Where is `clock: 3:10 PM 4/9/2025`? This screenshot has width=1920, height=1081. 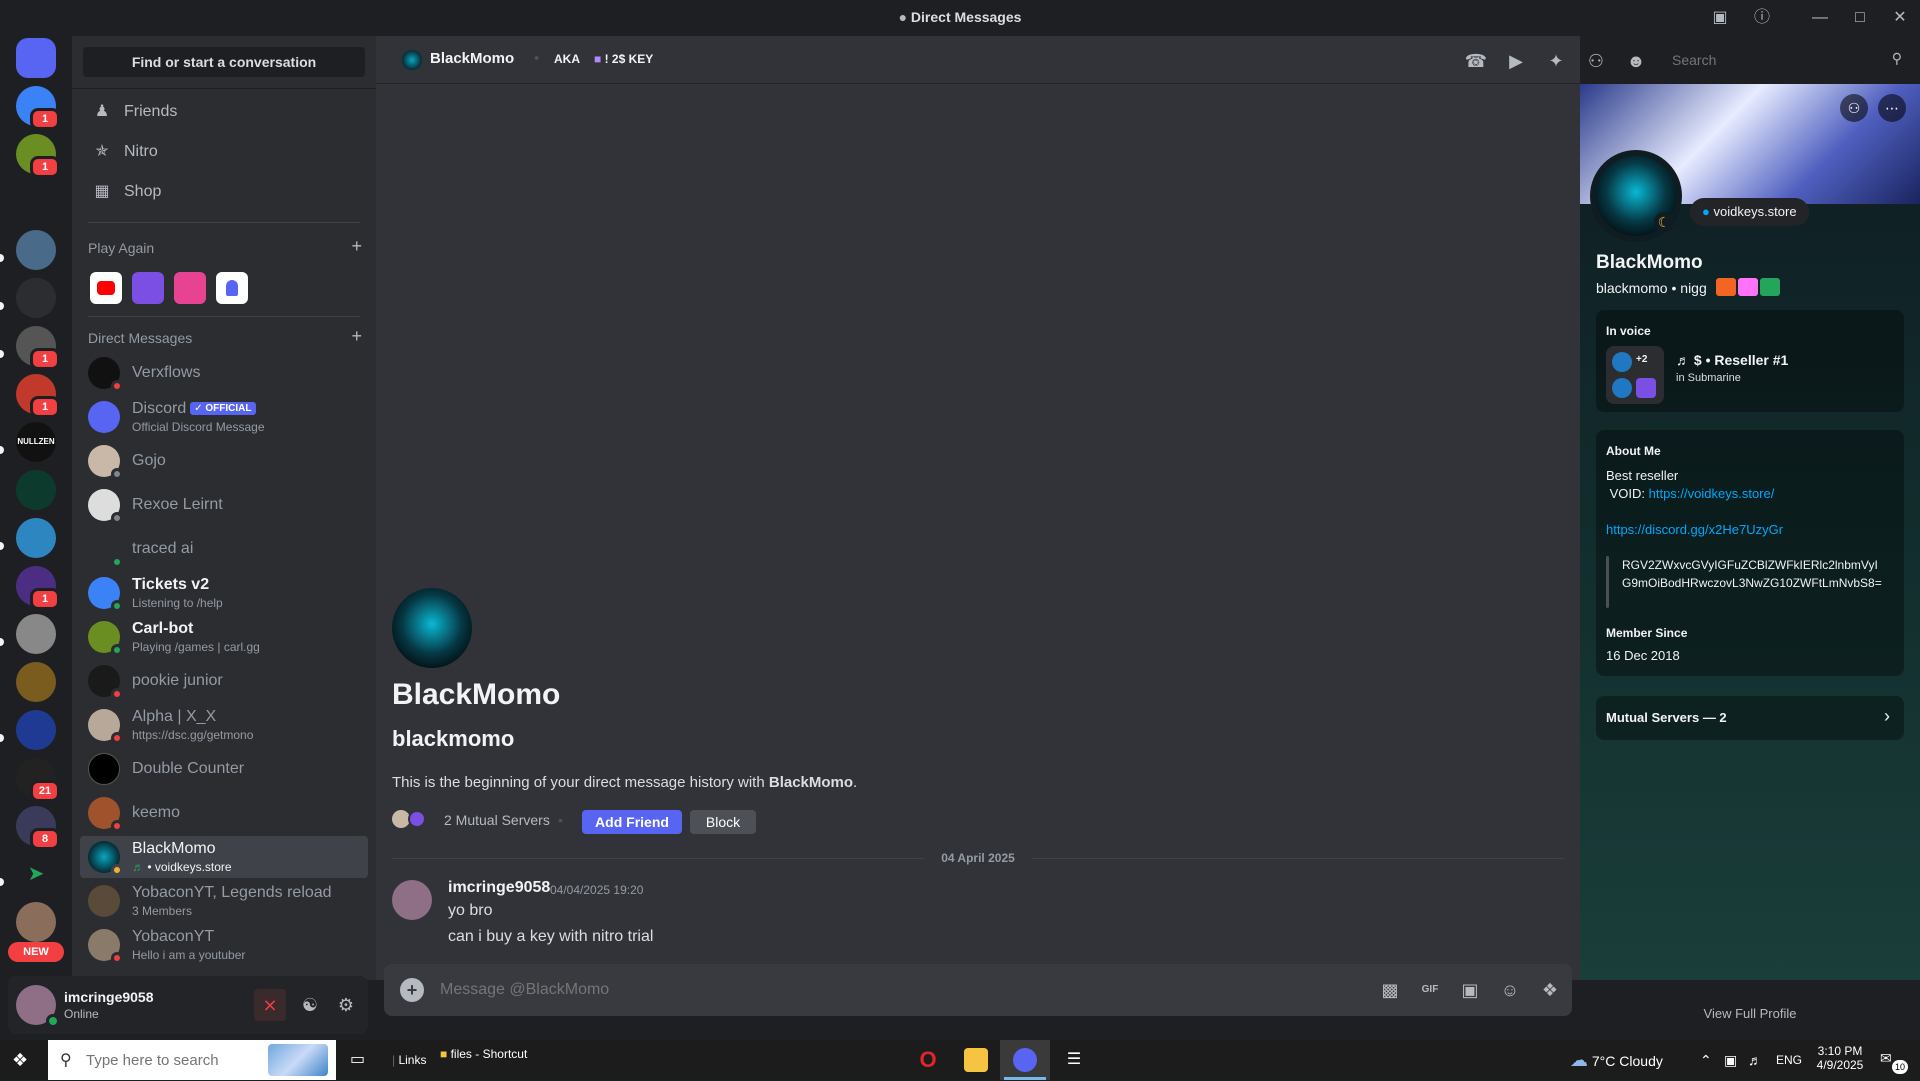 clock: 3:10 PM 4/9/2025 is located at coordinates (1840, 1058).